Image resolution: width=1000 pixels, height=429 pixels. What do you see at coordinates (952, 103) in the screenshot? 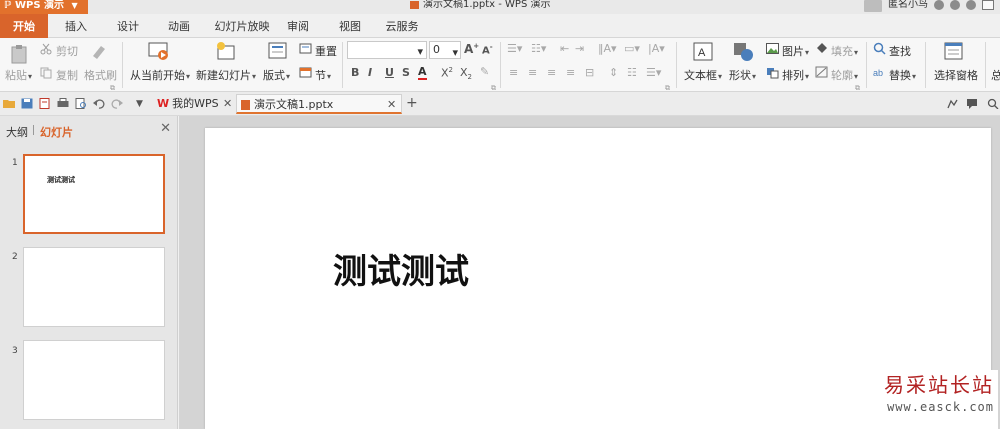
I see `hand-tool-icon` at bounding box center [952, 103].